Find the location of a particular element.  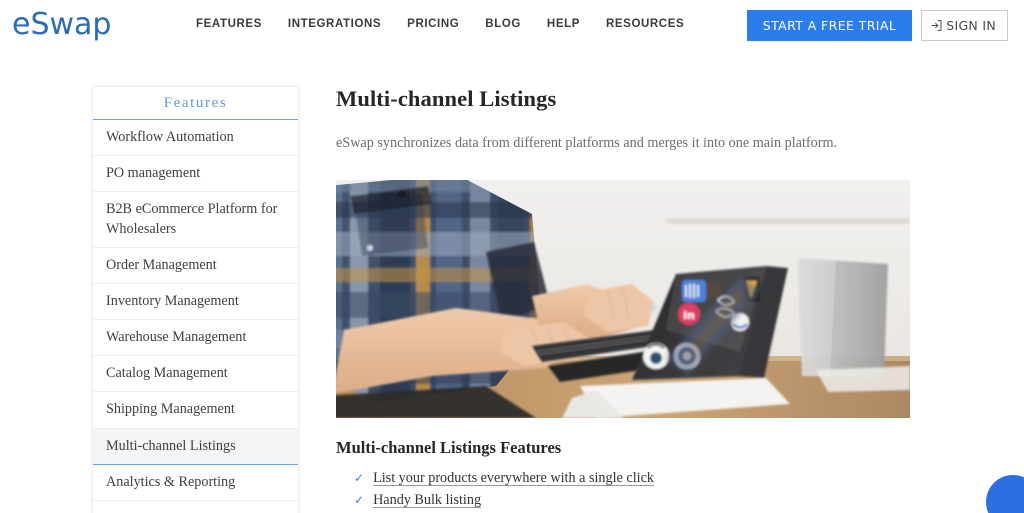

nav-item-integrations: INTEGRATIONS is located at coordinates (334, 24).